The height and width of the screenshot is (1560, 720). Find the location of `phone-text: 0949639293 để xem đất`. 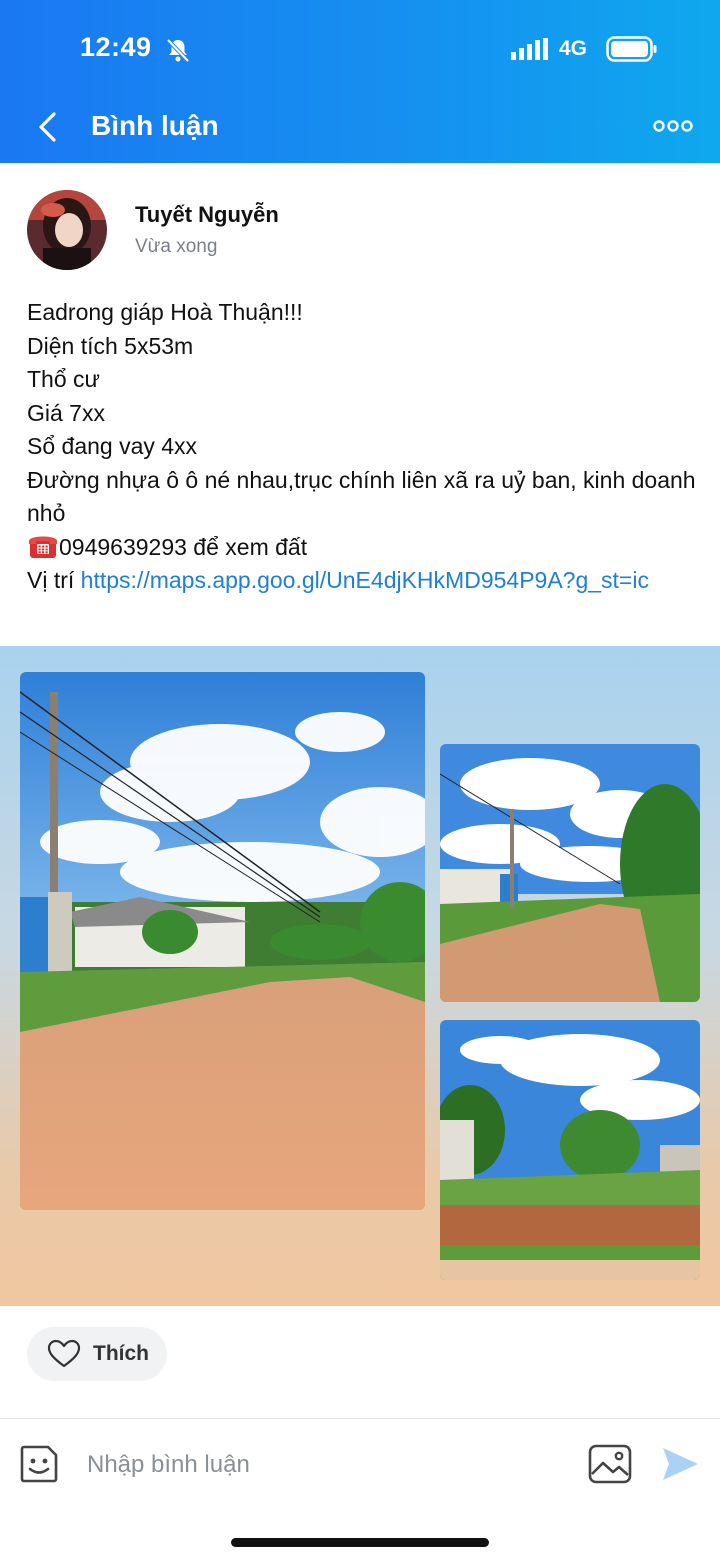

phone-text: 0949639293 để xem đất is located at coordinates (183, 547).